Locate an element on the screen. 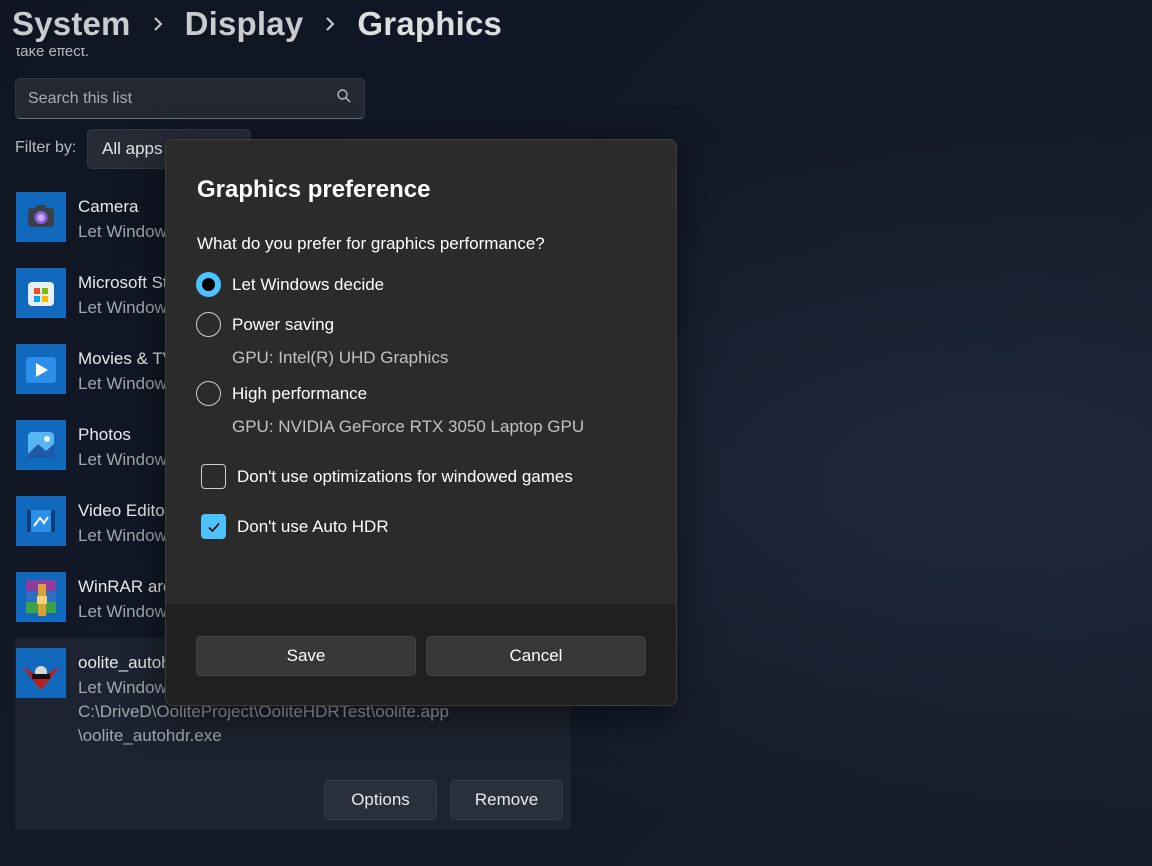  gpu-high-performance: GPU: NVIDIA GeForce RTX 3050 Laptop GPU is located at coordinates (408, 426).